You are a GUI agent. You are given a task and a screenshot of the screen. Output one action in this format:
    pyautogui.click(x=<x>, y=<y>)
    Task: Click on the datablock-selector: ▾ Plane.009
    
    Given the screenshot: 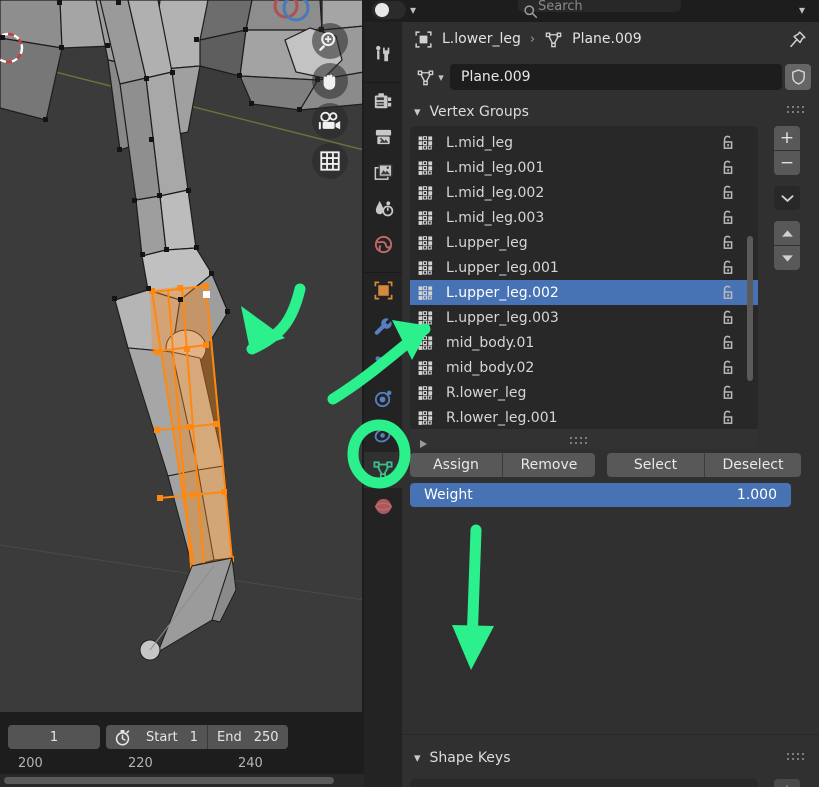 What is the action you would take?
    pyautogui.click(x=610, y=77)
    